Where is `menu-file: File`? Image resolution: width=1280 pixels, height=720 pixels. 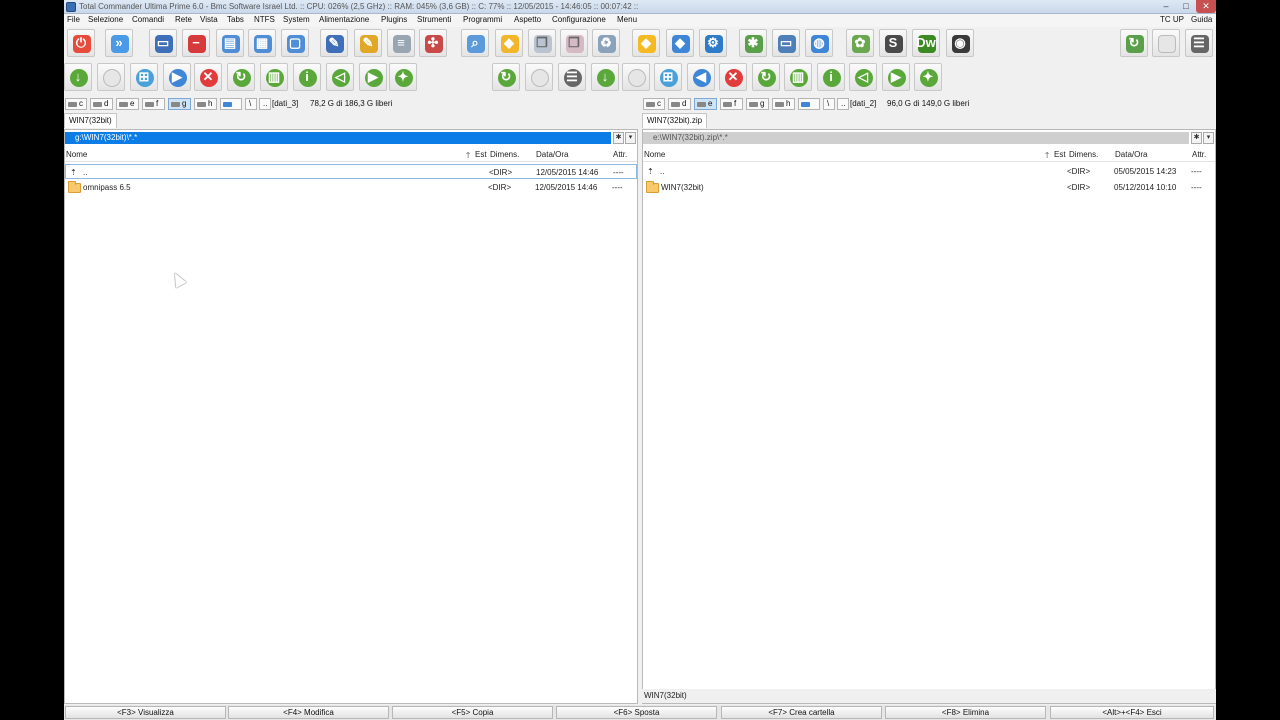
menu-file: File is located at coordinates (73, 19).